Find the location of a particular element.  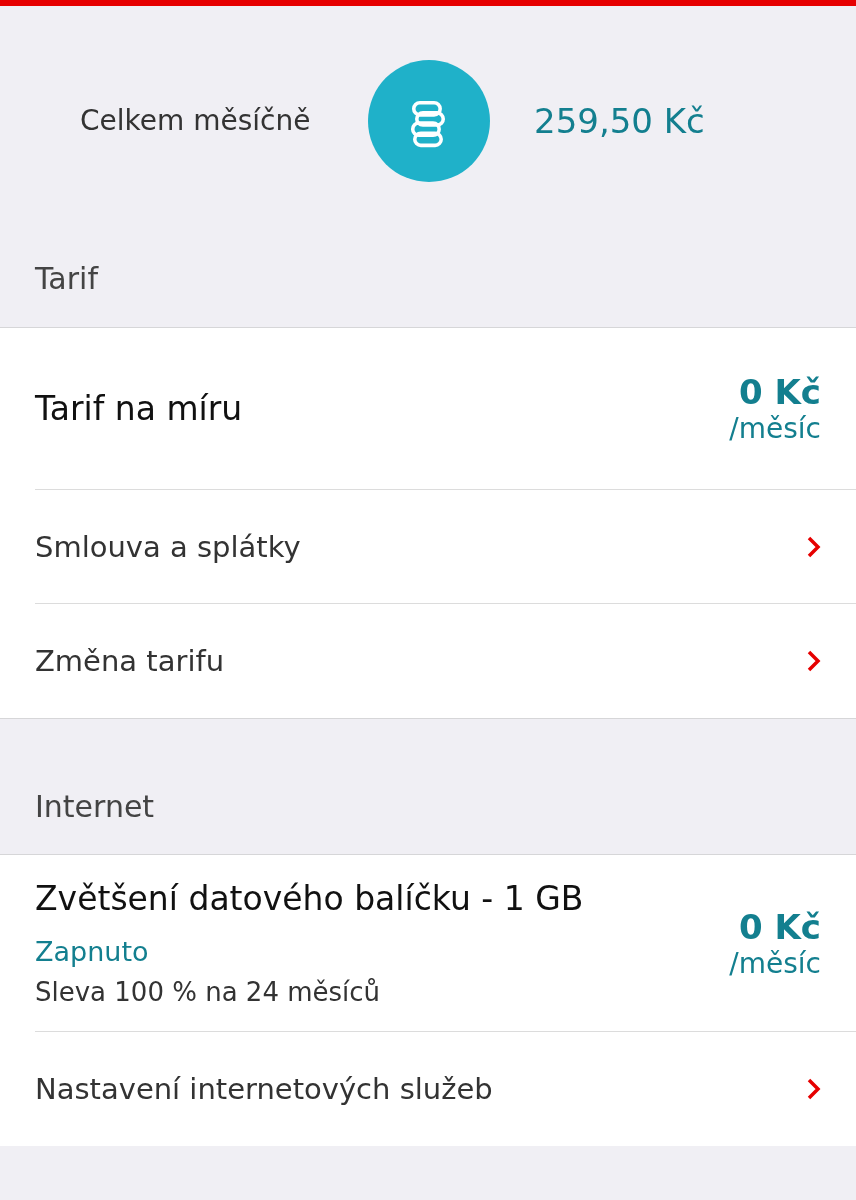

total-label: Celkem měsíčně is located at coordinates (196, 120).